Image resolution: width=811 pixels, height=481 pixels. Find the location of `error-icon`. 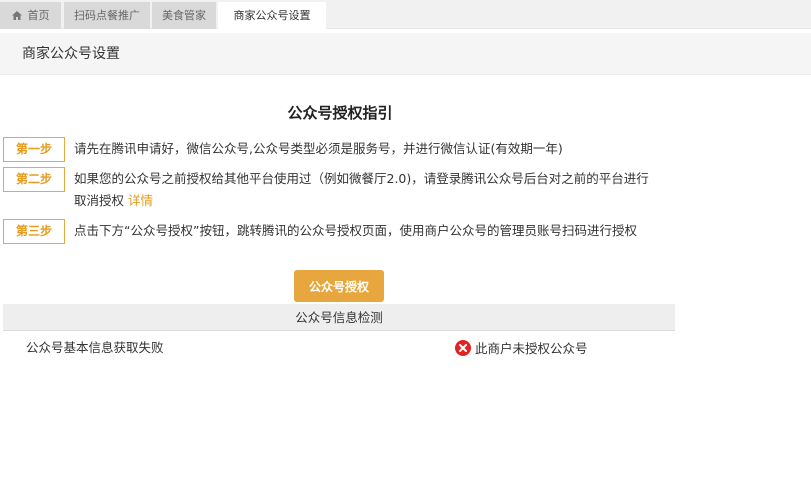

error-icon is located at coordinates (463, 348).